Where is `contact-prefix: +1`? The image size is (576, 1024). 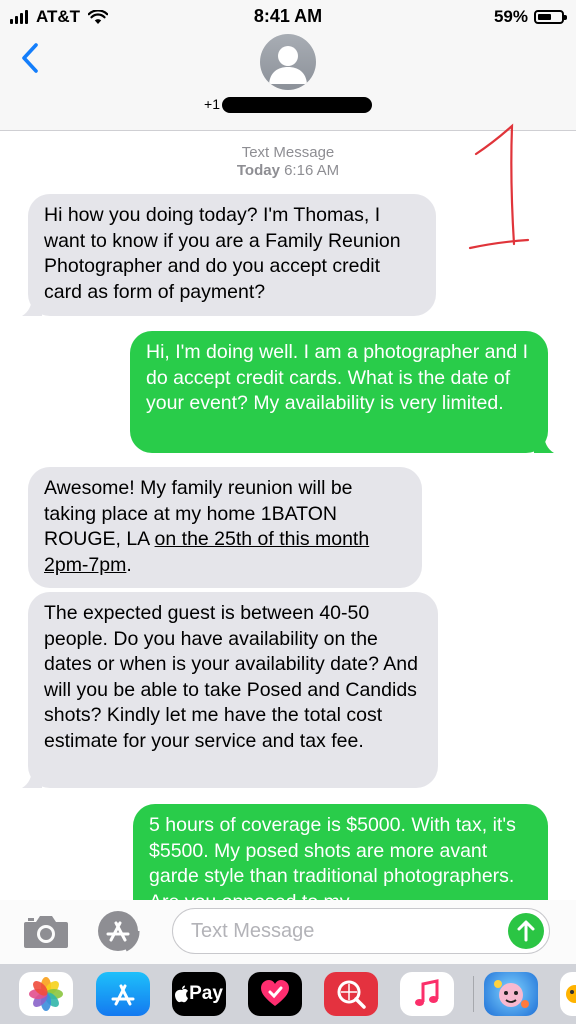
contact-prefix: +1 is located at coordinates (212, 104).